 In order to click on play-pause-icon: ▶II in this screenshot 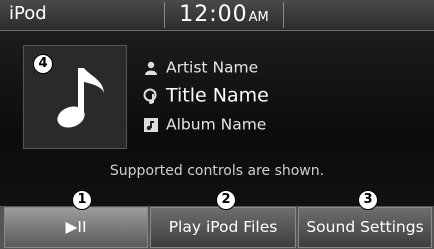, I will do `click(76, 227)`.